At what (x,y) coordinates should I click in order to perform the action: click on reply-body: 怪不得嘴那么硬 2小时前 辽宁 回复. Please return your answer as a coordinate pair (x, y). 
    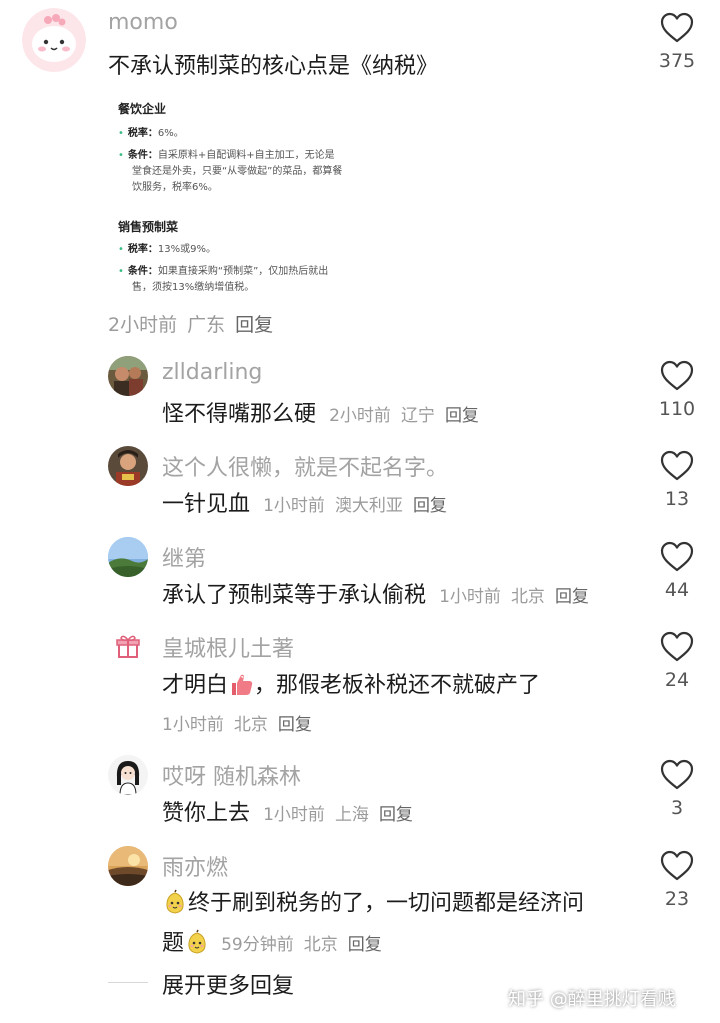
    Looking at the image, I should click on (325, 412).